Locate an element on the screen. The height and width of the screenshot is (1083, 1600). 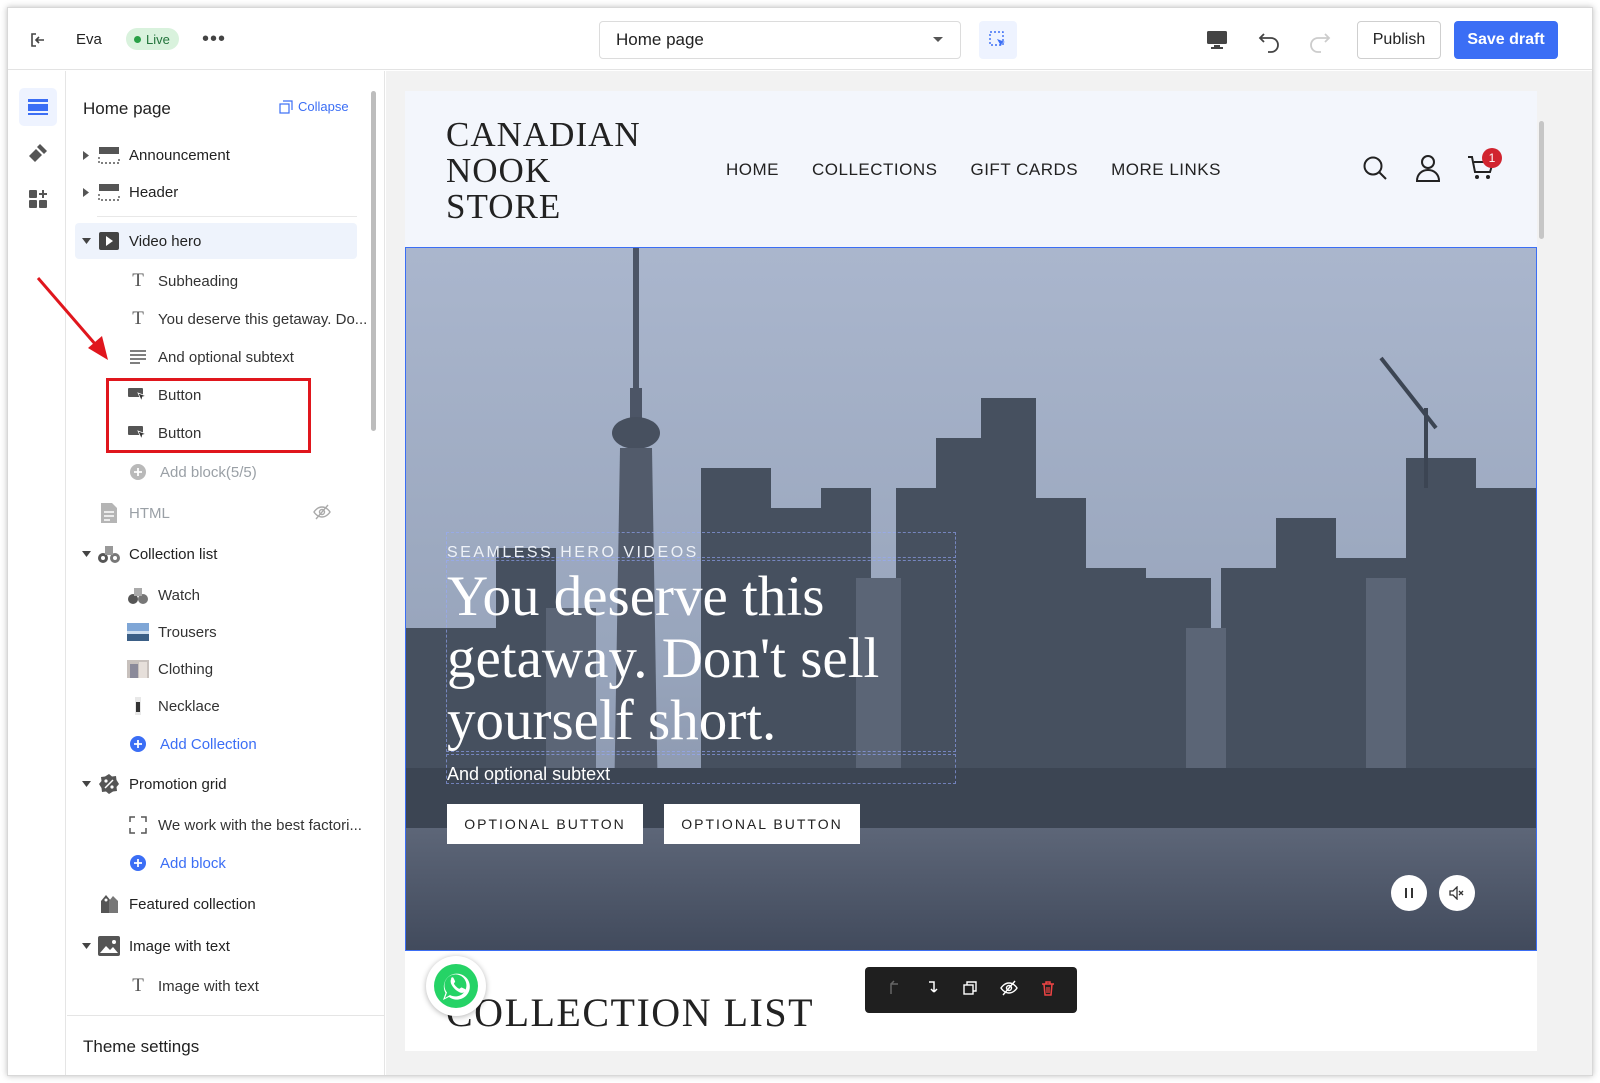
collection-list-heading: COLLECTION LIST is located at coordinates (630, 1012).